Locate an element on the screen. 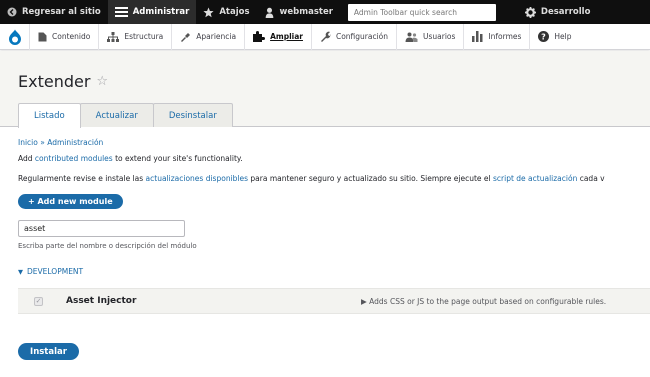  drupal-drop-icon is located at coordinates (14, 37).